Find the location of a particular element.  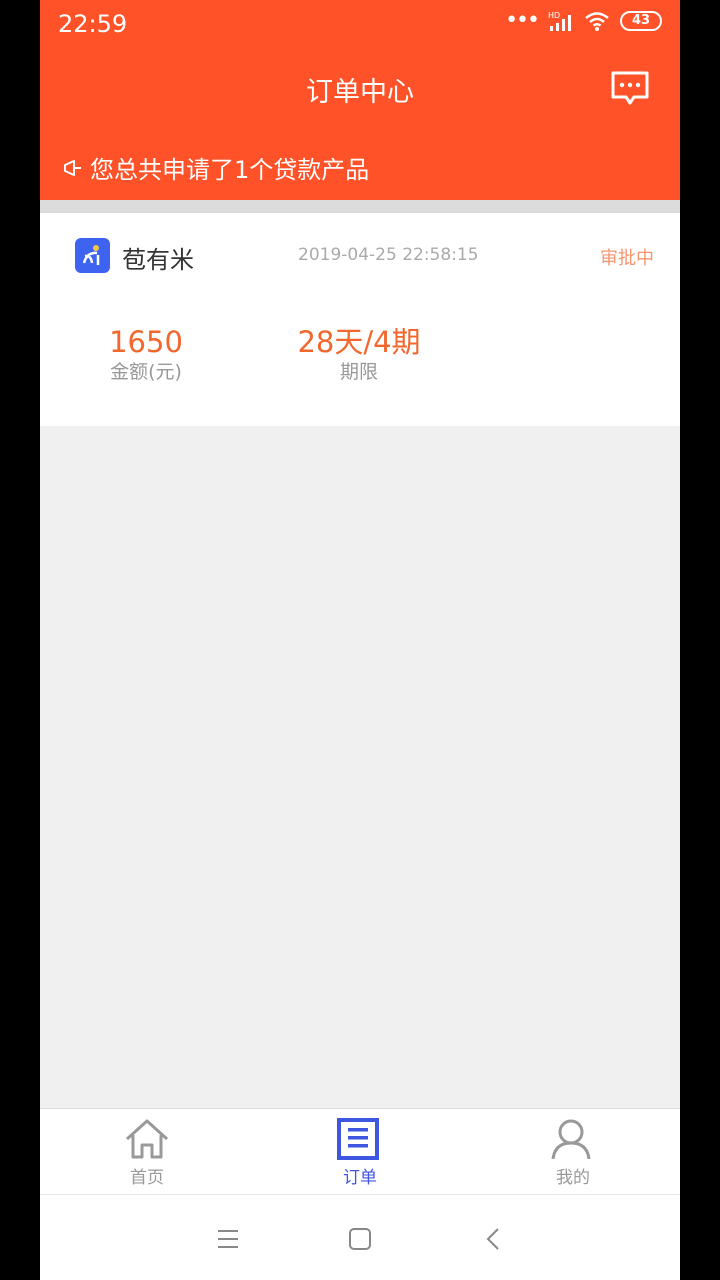

notice-banner: 您总共申请了1个贷款产品 is located at coordinates (215, 167).